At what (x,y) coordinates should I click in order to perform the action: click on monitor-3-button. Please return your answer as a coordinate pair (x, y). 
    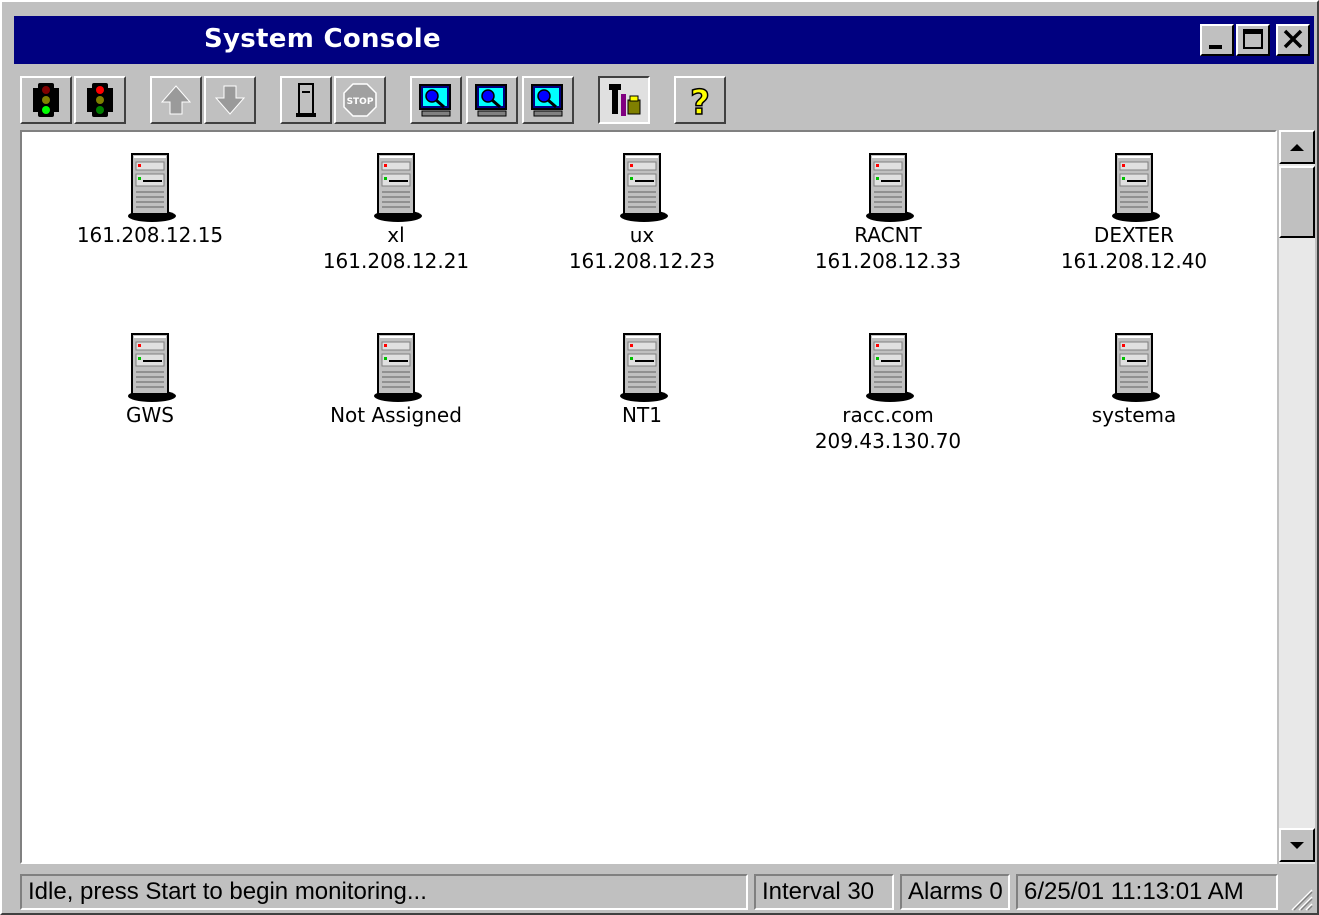
    Looking at the image, I should click on (548, 100).